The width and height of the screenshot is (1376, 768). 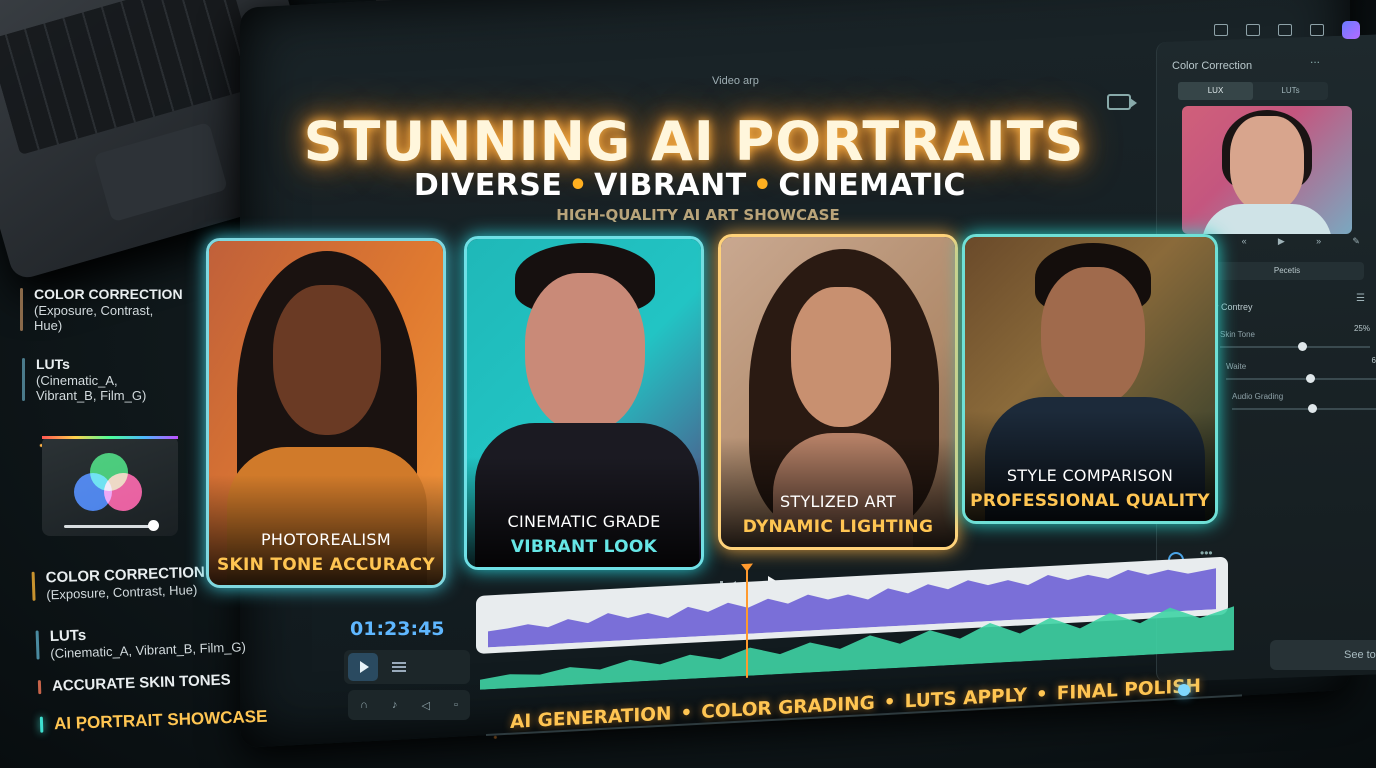 What do you see at coordinates (1090, 501) in the screenshot?
I see `card-sublabel: PROFESSIONAL QUALITY` at bounding box center [1090, 501].